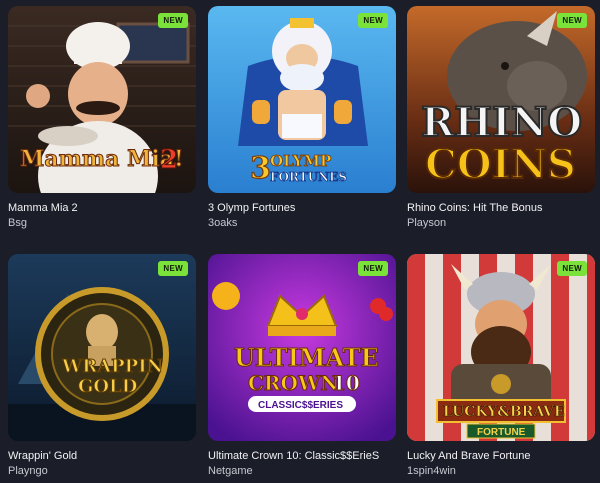 The width and height of the screenshot is (600, 483). I want to click on game-provider: Netgame, so click(230, 471).